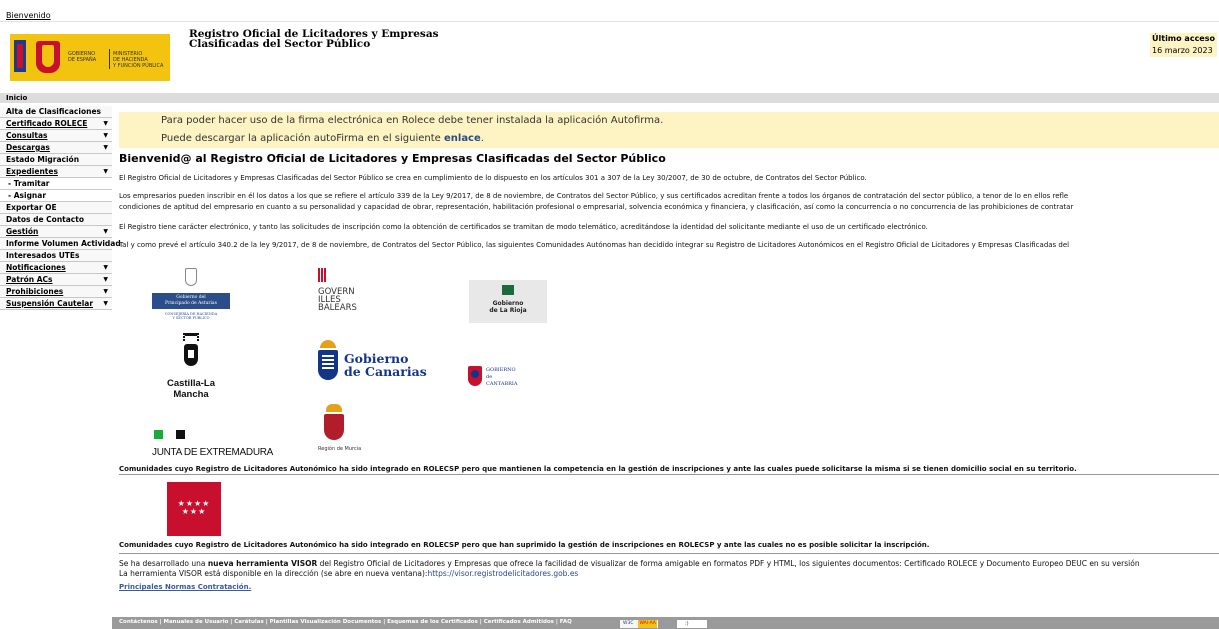 This screenshot has height=629, width=1219. What do you see at coordinates (194, 511) in the screenshot?
I see `madrid-stars-row2: ★★★` at bounding box center [194, 511].